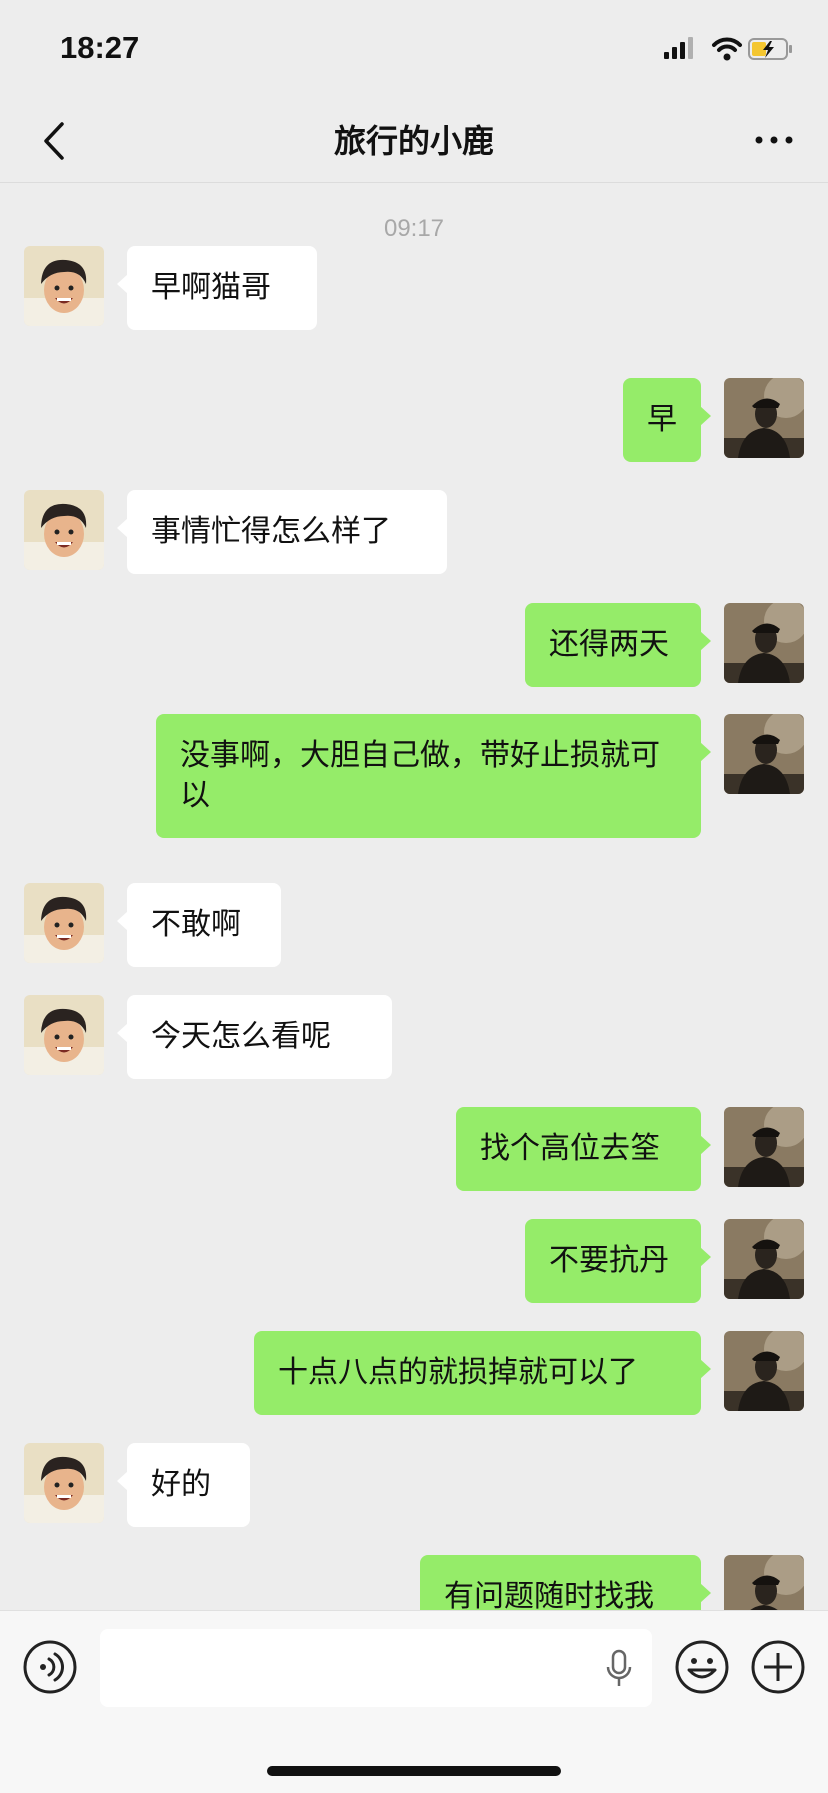 The image size is (828, 1793). Describe the element at coordinates (217, 288) in the screenshot. I see `received-message-bubble: 早啊猫哥` at that location.